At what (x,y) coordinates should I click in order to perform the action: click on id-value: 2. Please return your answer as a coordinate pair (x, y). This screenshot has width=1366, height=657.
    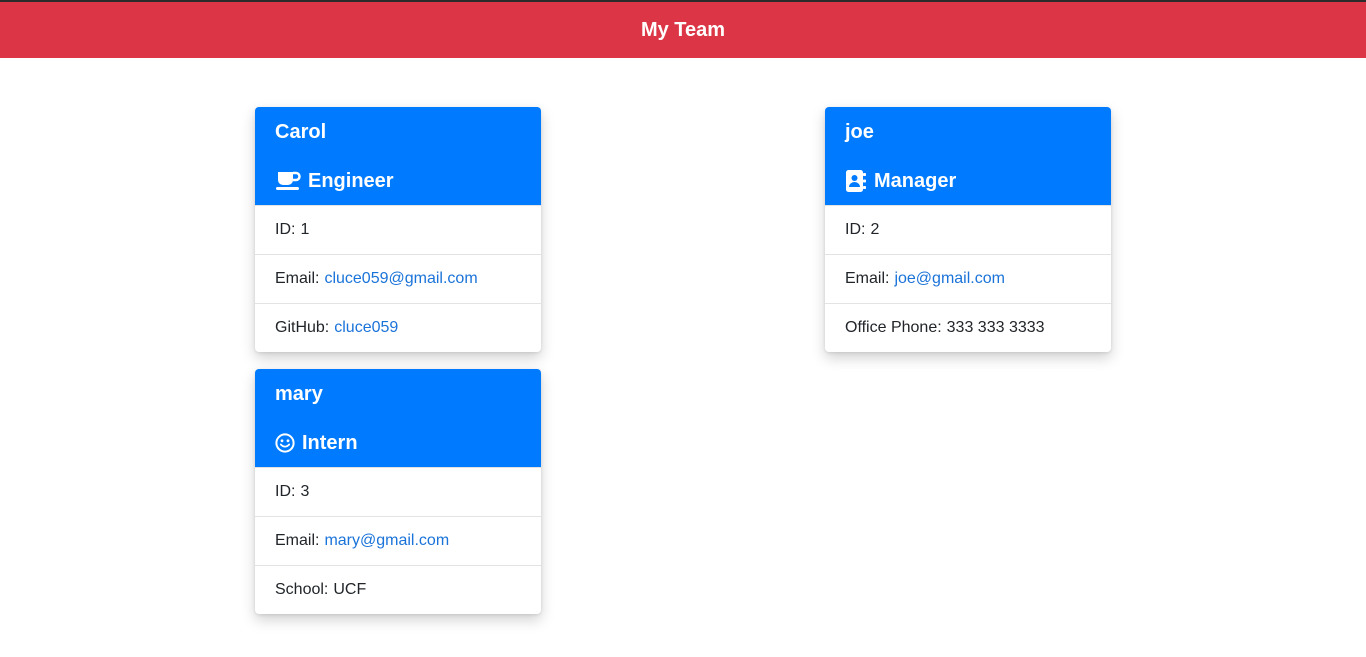
    Looking at the image, I should click on (875, 229).